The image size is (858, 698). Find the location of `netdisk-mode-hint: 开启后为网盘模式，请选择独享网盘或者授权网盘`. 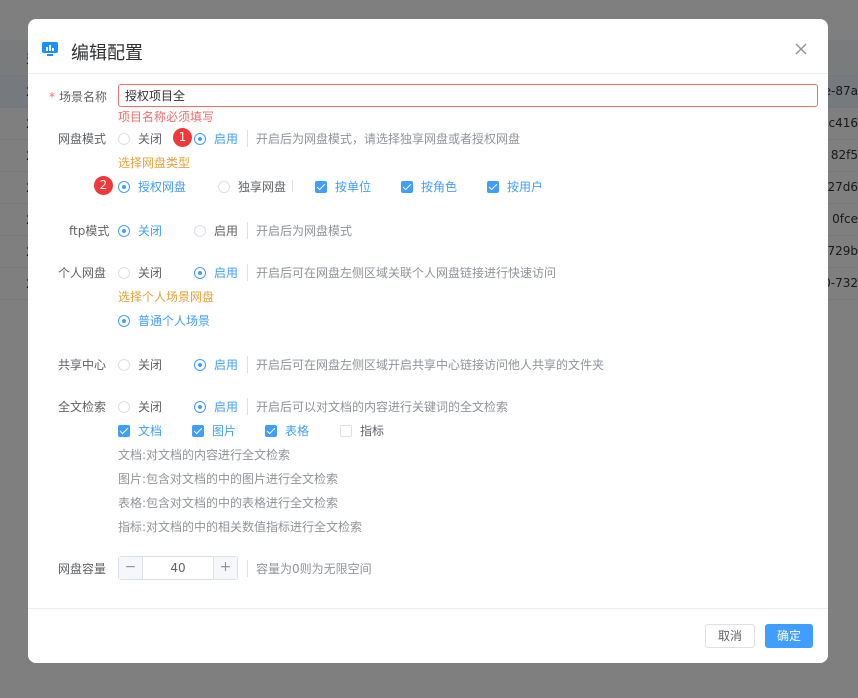

netdisk-mode-hint: 开启后为网盘模式，请选择独享网盘或者授权网盘 is located at coordinates (383, 138).